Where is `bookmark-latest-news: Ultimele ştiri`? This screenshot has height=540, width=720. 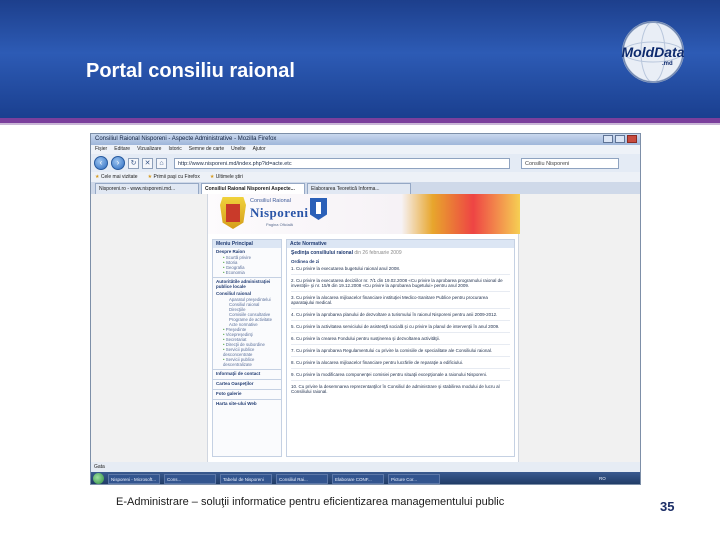
bookmark-latest-news: Ultimele ştiri is located at coordinates (226, 177).